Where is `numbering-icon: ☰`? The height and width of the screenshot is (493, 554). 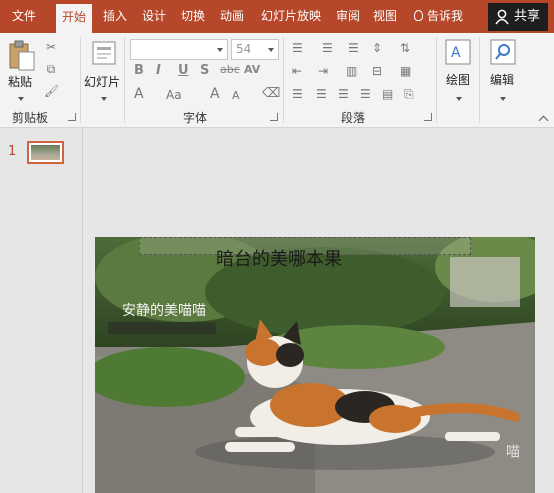
numbering-icon: ☰ is located at coordinates (327, 48).